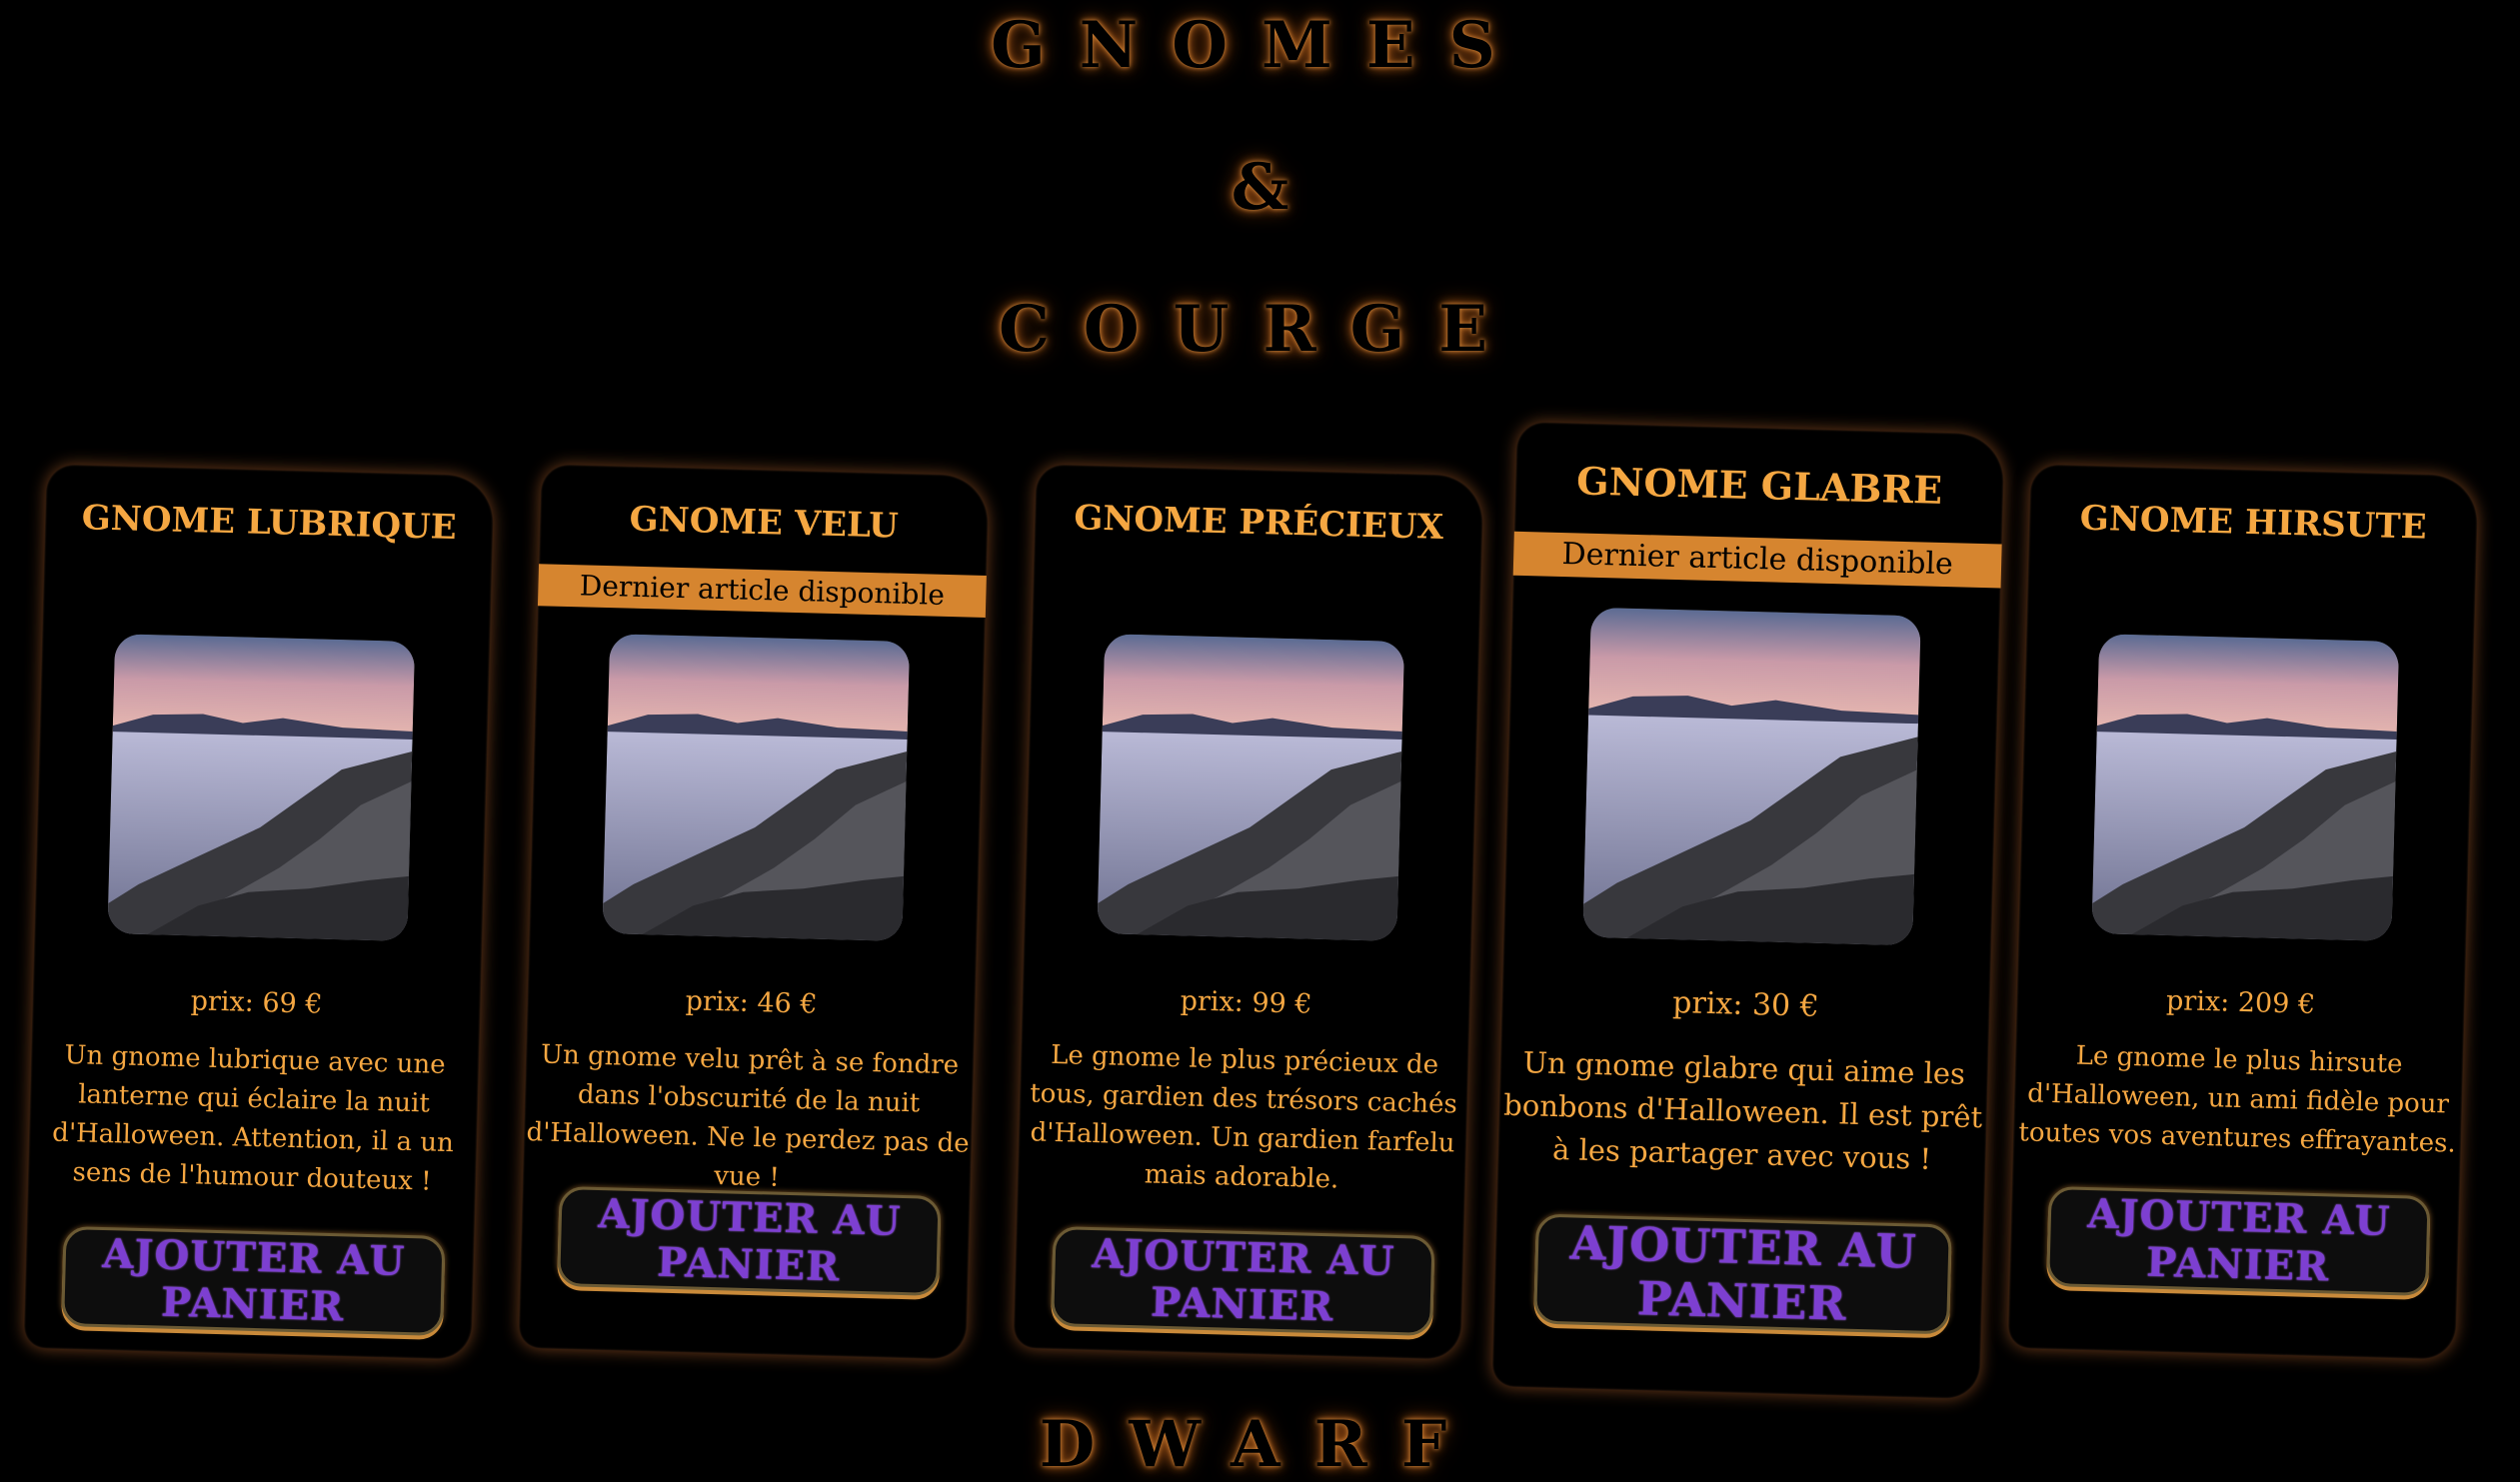 Image resolution: width=2520 pixels, height=1482 pixels. I want to click on product-title: GNOME VELU, so click(764, 523).